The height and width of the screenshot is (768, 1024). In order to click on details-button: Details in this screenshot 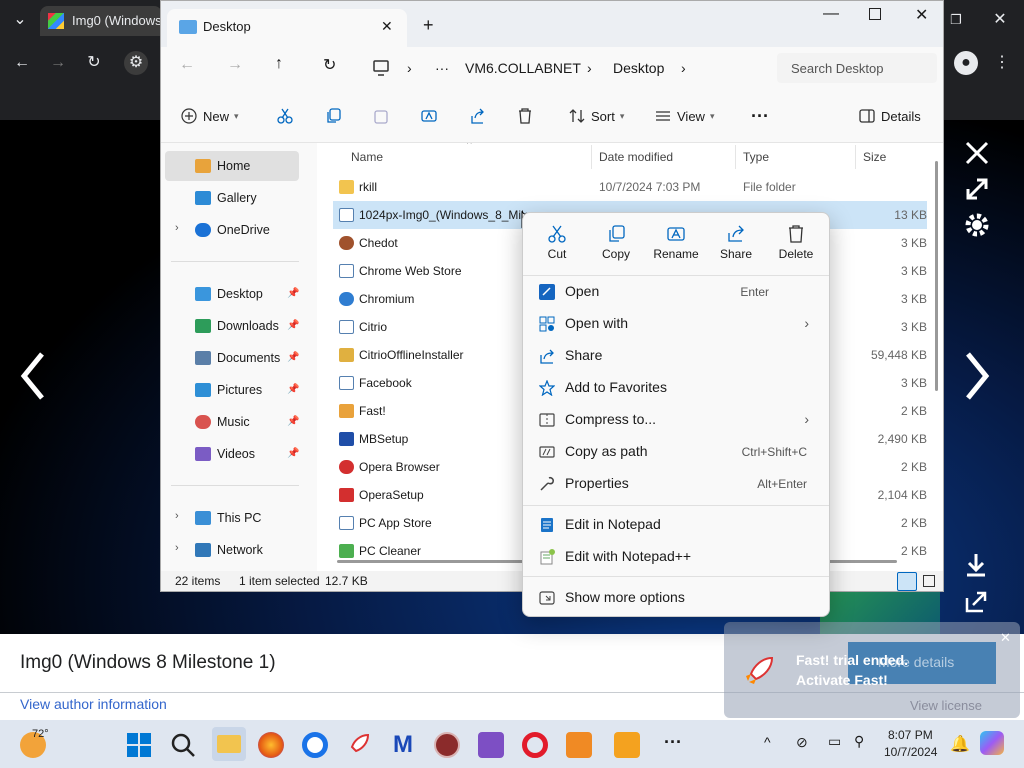, I will do `click(890, 116)`.